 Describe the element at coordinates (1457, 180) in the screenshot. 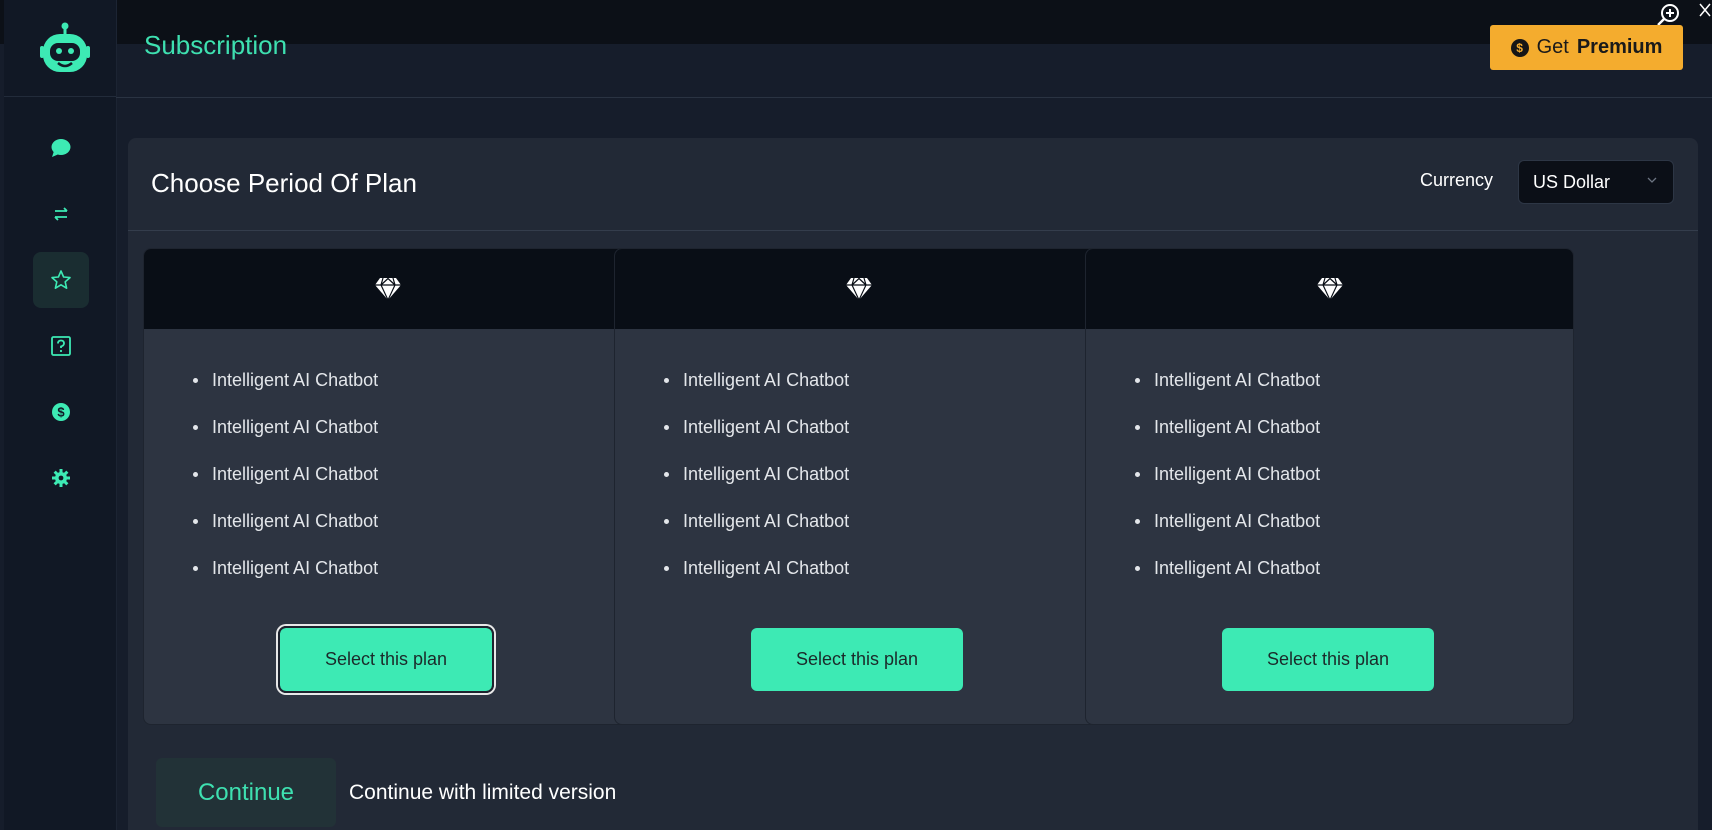

I see `currency-label: Currency` at that location.